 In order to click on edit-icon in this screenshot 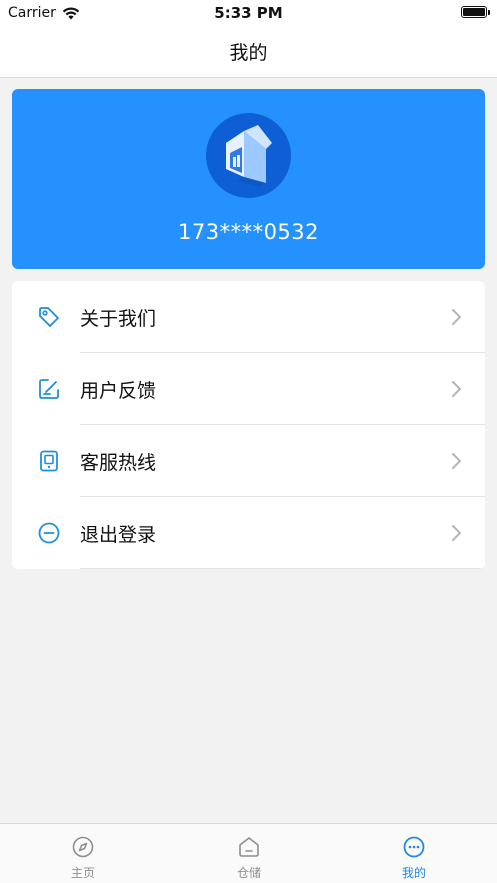, I will do `click(49, 389)`.